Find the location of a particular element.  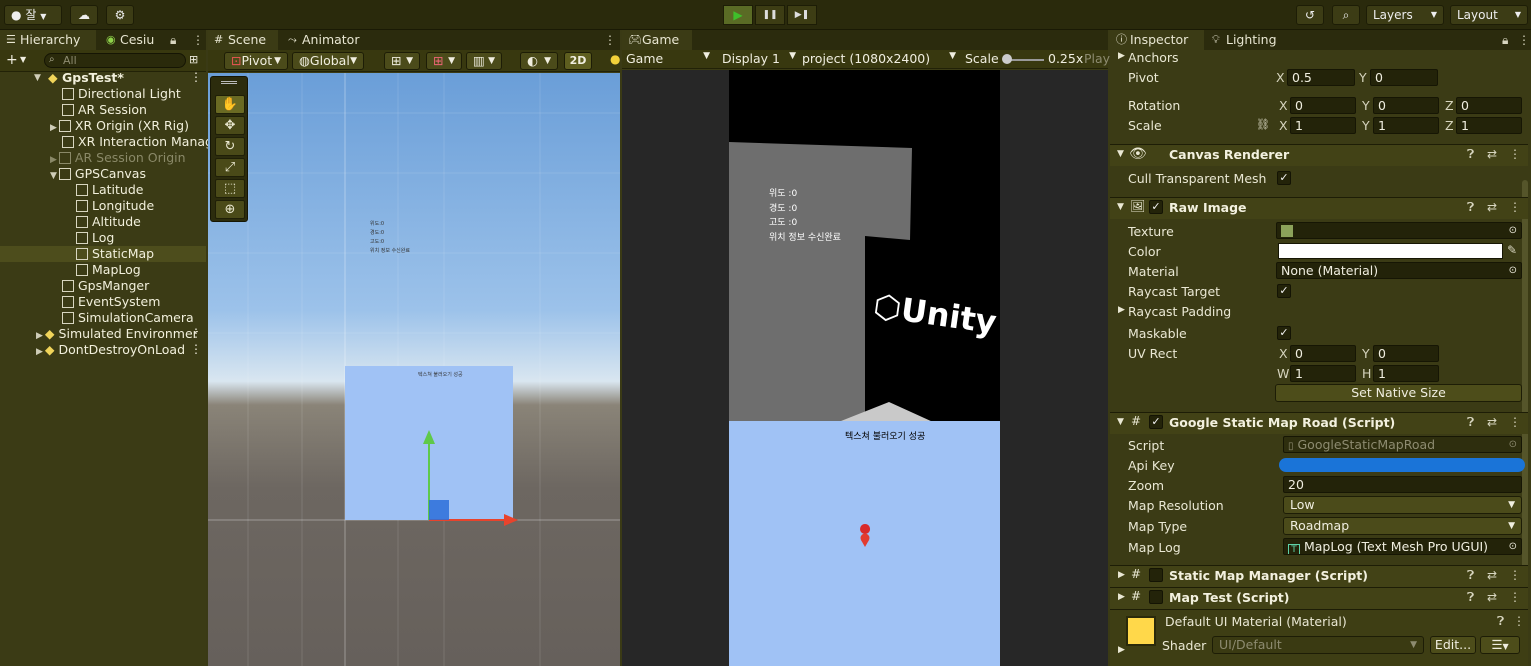

eyedropper-icon: ✎ is located at coordinates (1512, 250).